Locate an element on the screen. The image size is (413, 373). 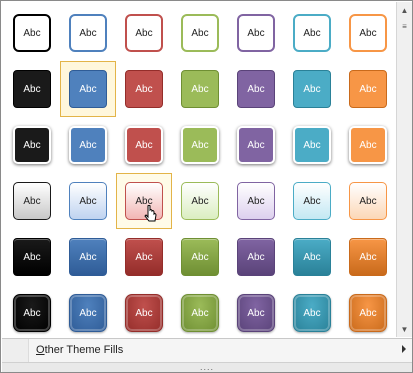
other-theme-fills-menu-item: Other Theme Fills is located at coordinates (207, 350).